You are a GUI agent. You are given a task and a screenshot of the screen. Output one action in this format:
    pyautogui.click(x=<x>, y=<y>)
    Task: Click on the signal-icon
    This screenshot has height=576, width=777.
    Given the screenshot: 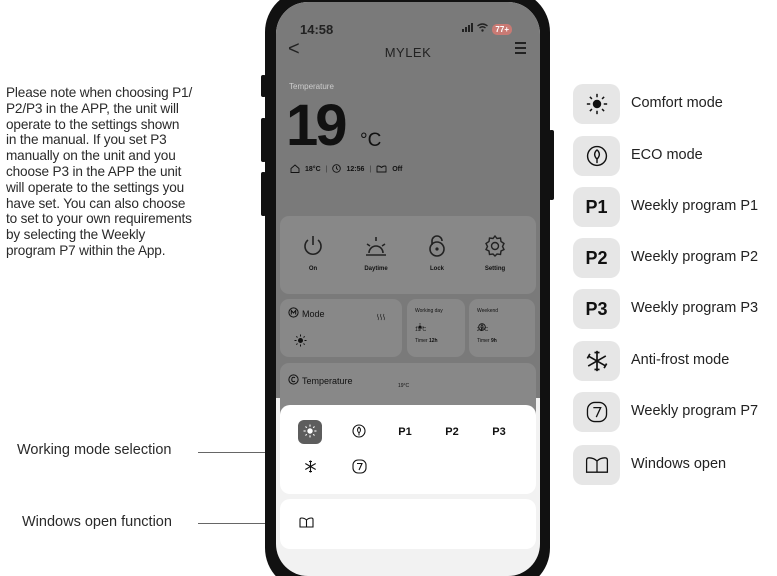 What is the action you would take?
    pyautogui.click(x=468, y=29)
    